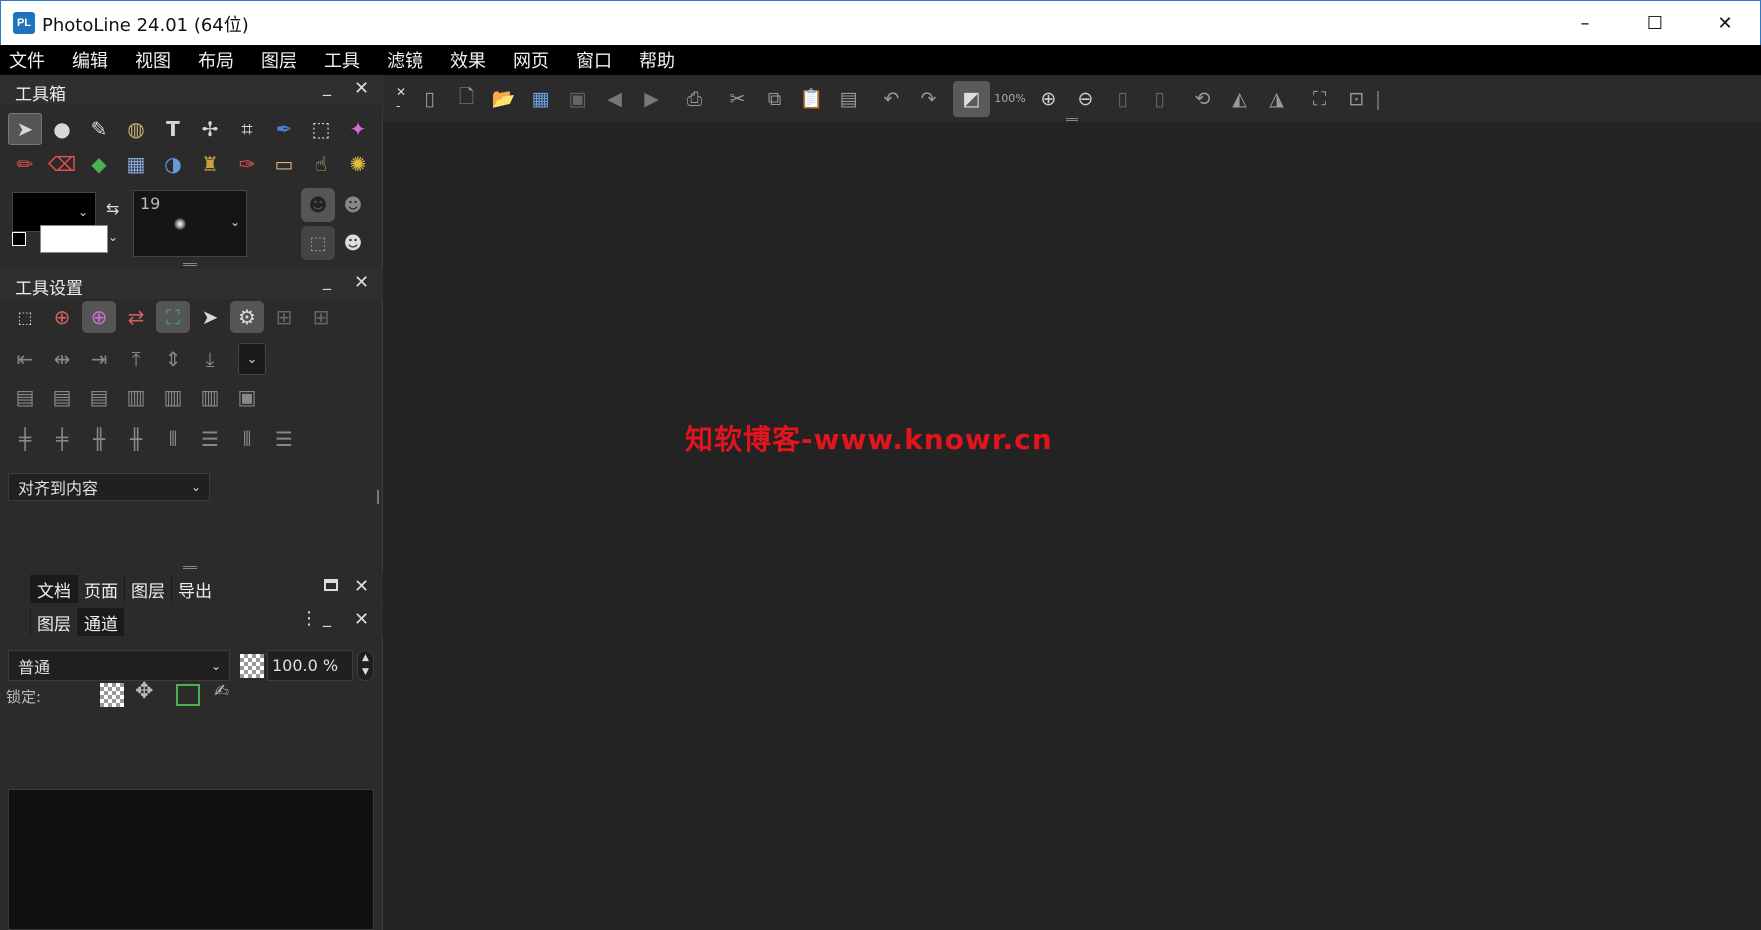 The height and width of the screenshot is (930, 1761). What do you see at coordinates (99, 439) in the screenshot?
I see `distribute-top-icon: ╫` at bounding box center [99, 439].